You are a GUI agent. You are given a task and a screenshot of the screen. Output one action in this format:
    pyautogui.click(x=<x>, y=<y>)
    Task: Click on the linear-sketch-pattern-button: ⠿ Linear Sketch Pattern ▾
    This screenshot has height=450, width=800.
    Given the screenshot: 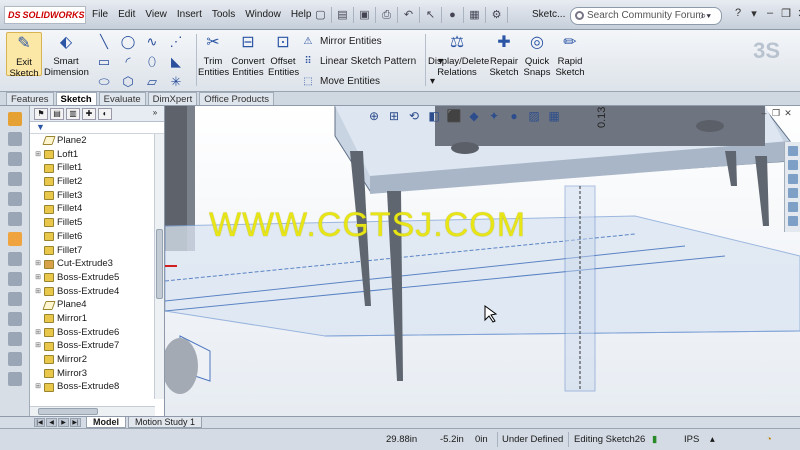 What is the action you would take?
    pyautogui.click(x=371, y=64)
    